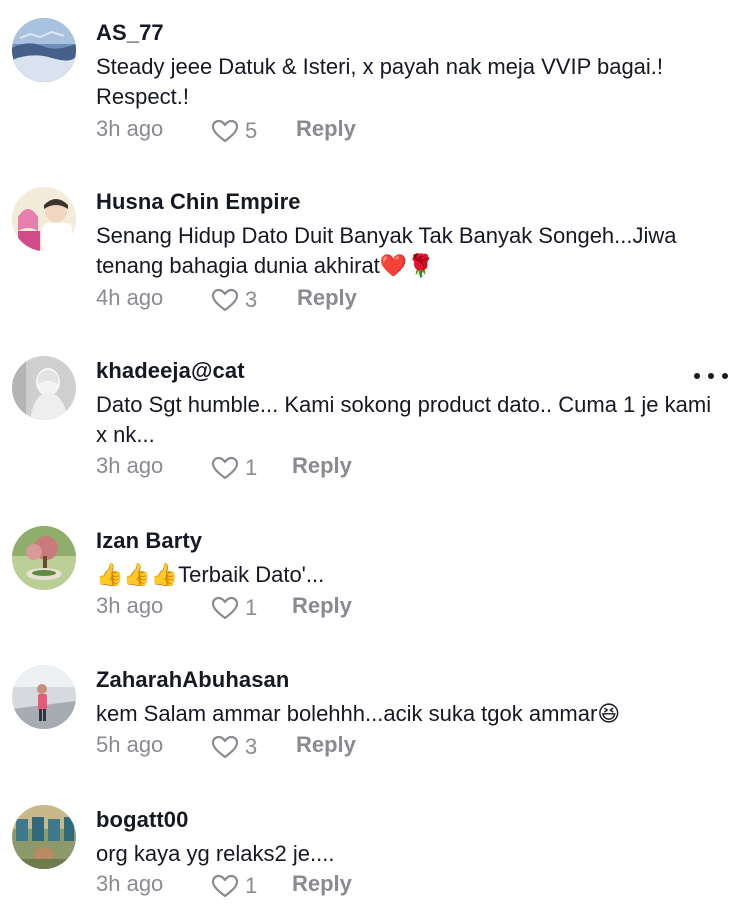 The height and width of the screenshot is (918, 750). What do you see at coordinates (251, 130) in the screenshot?
I see `like-count: 5` at bounding box center [251, 130].